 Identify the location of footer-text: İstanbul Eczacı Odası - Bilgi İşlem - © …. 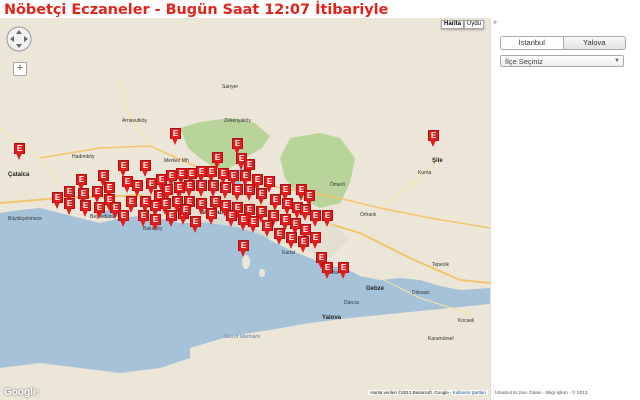
(541, 393).